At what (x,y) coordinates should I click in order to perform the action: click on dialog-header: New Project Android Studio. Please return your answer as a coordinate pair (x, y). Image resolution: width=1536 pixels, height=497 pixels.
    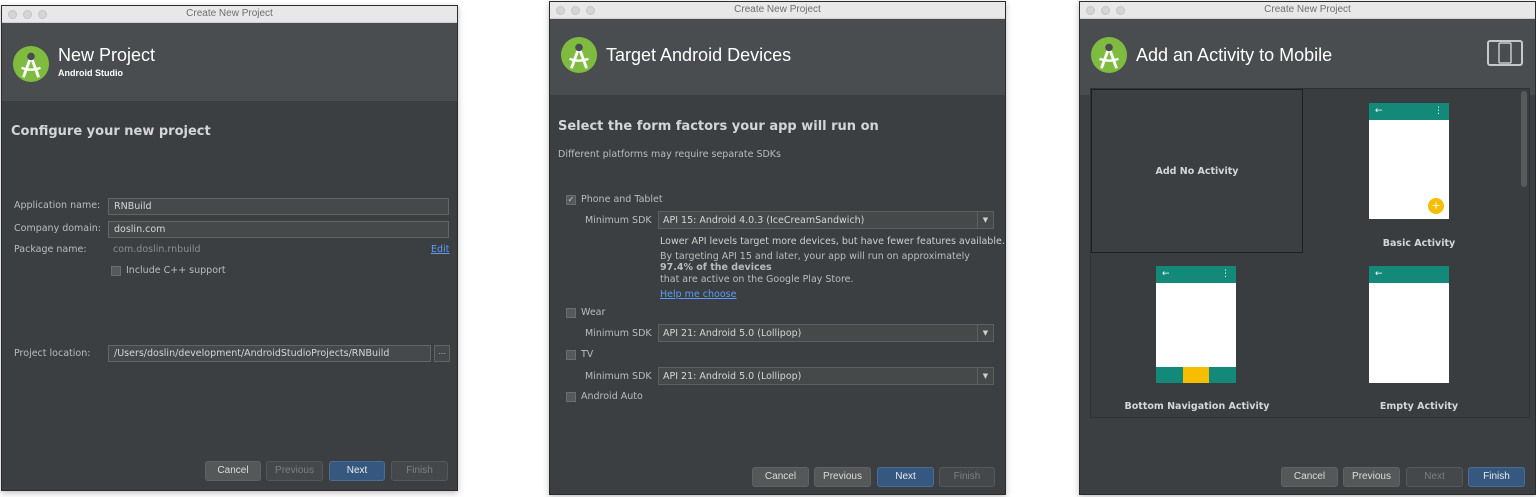
    Looking at the image, I should click on (229, 62).